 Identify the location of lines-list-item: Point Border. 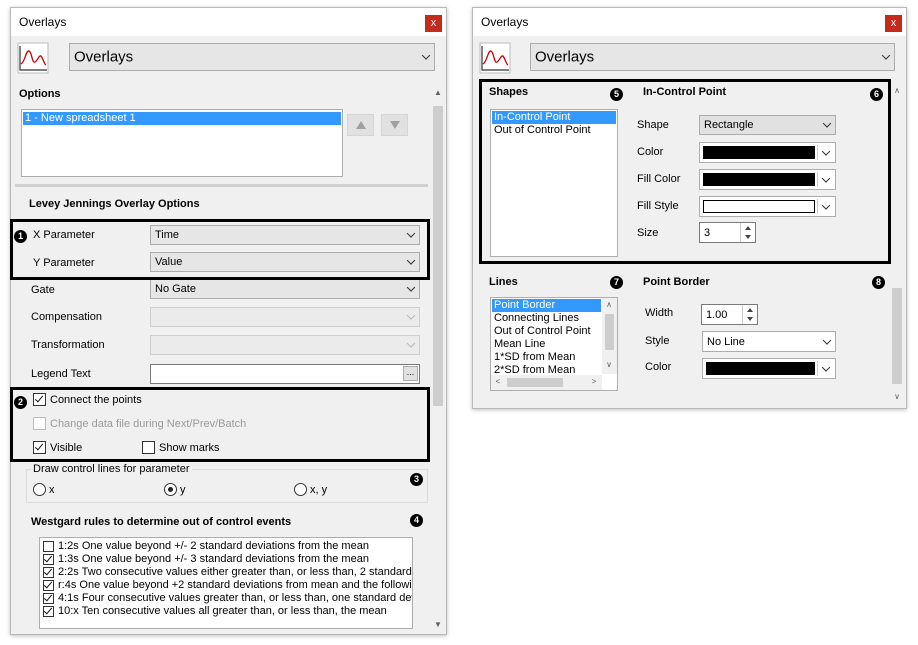
(546, 305).